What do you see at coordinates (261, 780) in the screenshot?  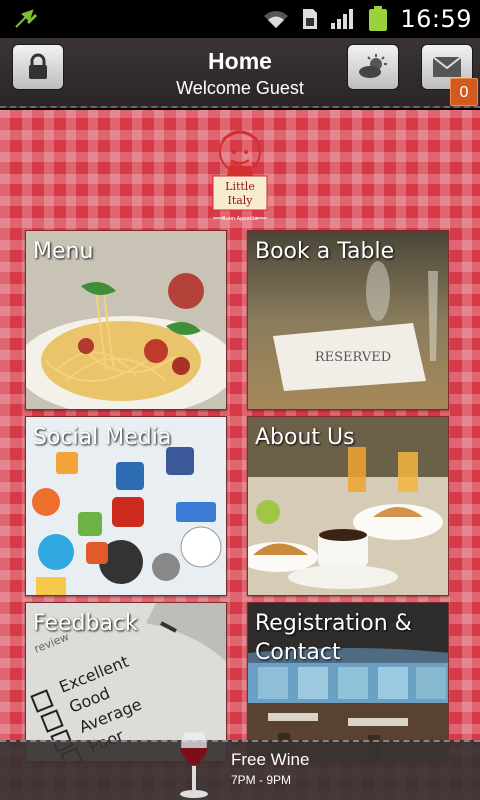 I see `promo-time: 7PM - 9PM` at bounding box center [261, 780].